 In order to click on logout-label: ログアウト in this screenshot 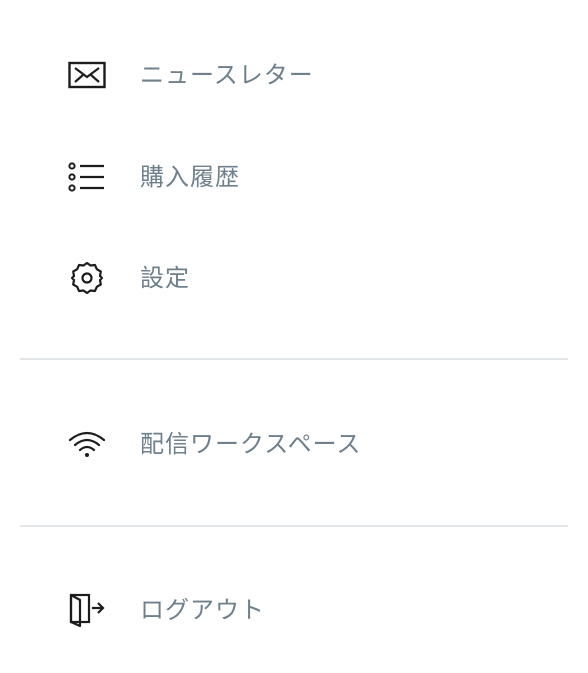, I will do `click(202, 610)`.